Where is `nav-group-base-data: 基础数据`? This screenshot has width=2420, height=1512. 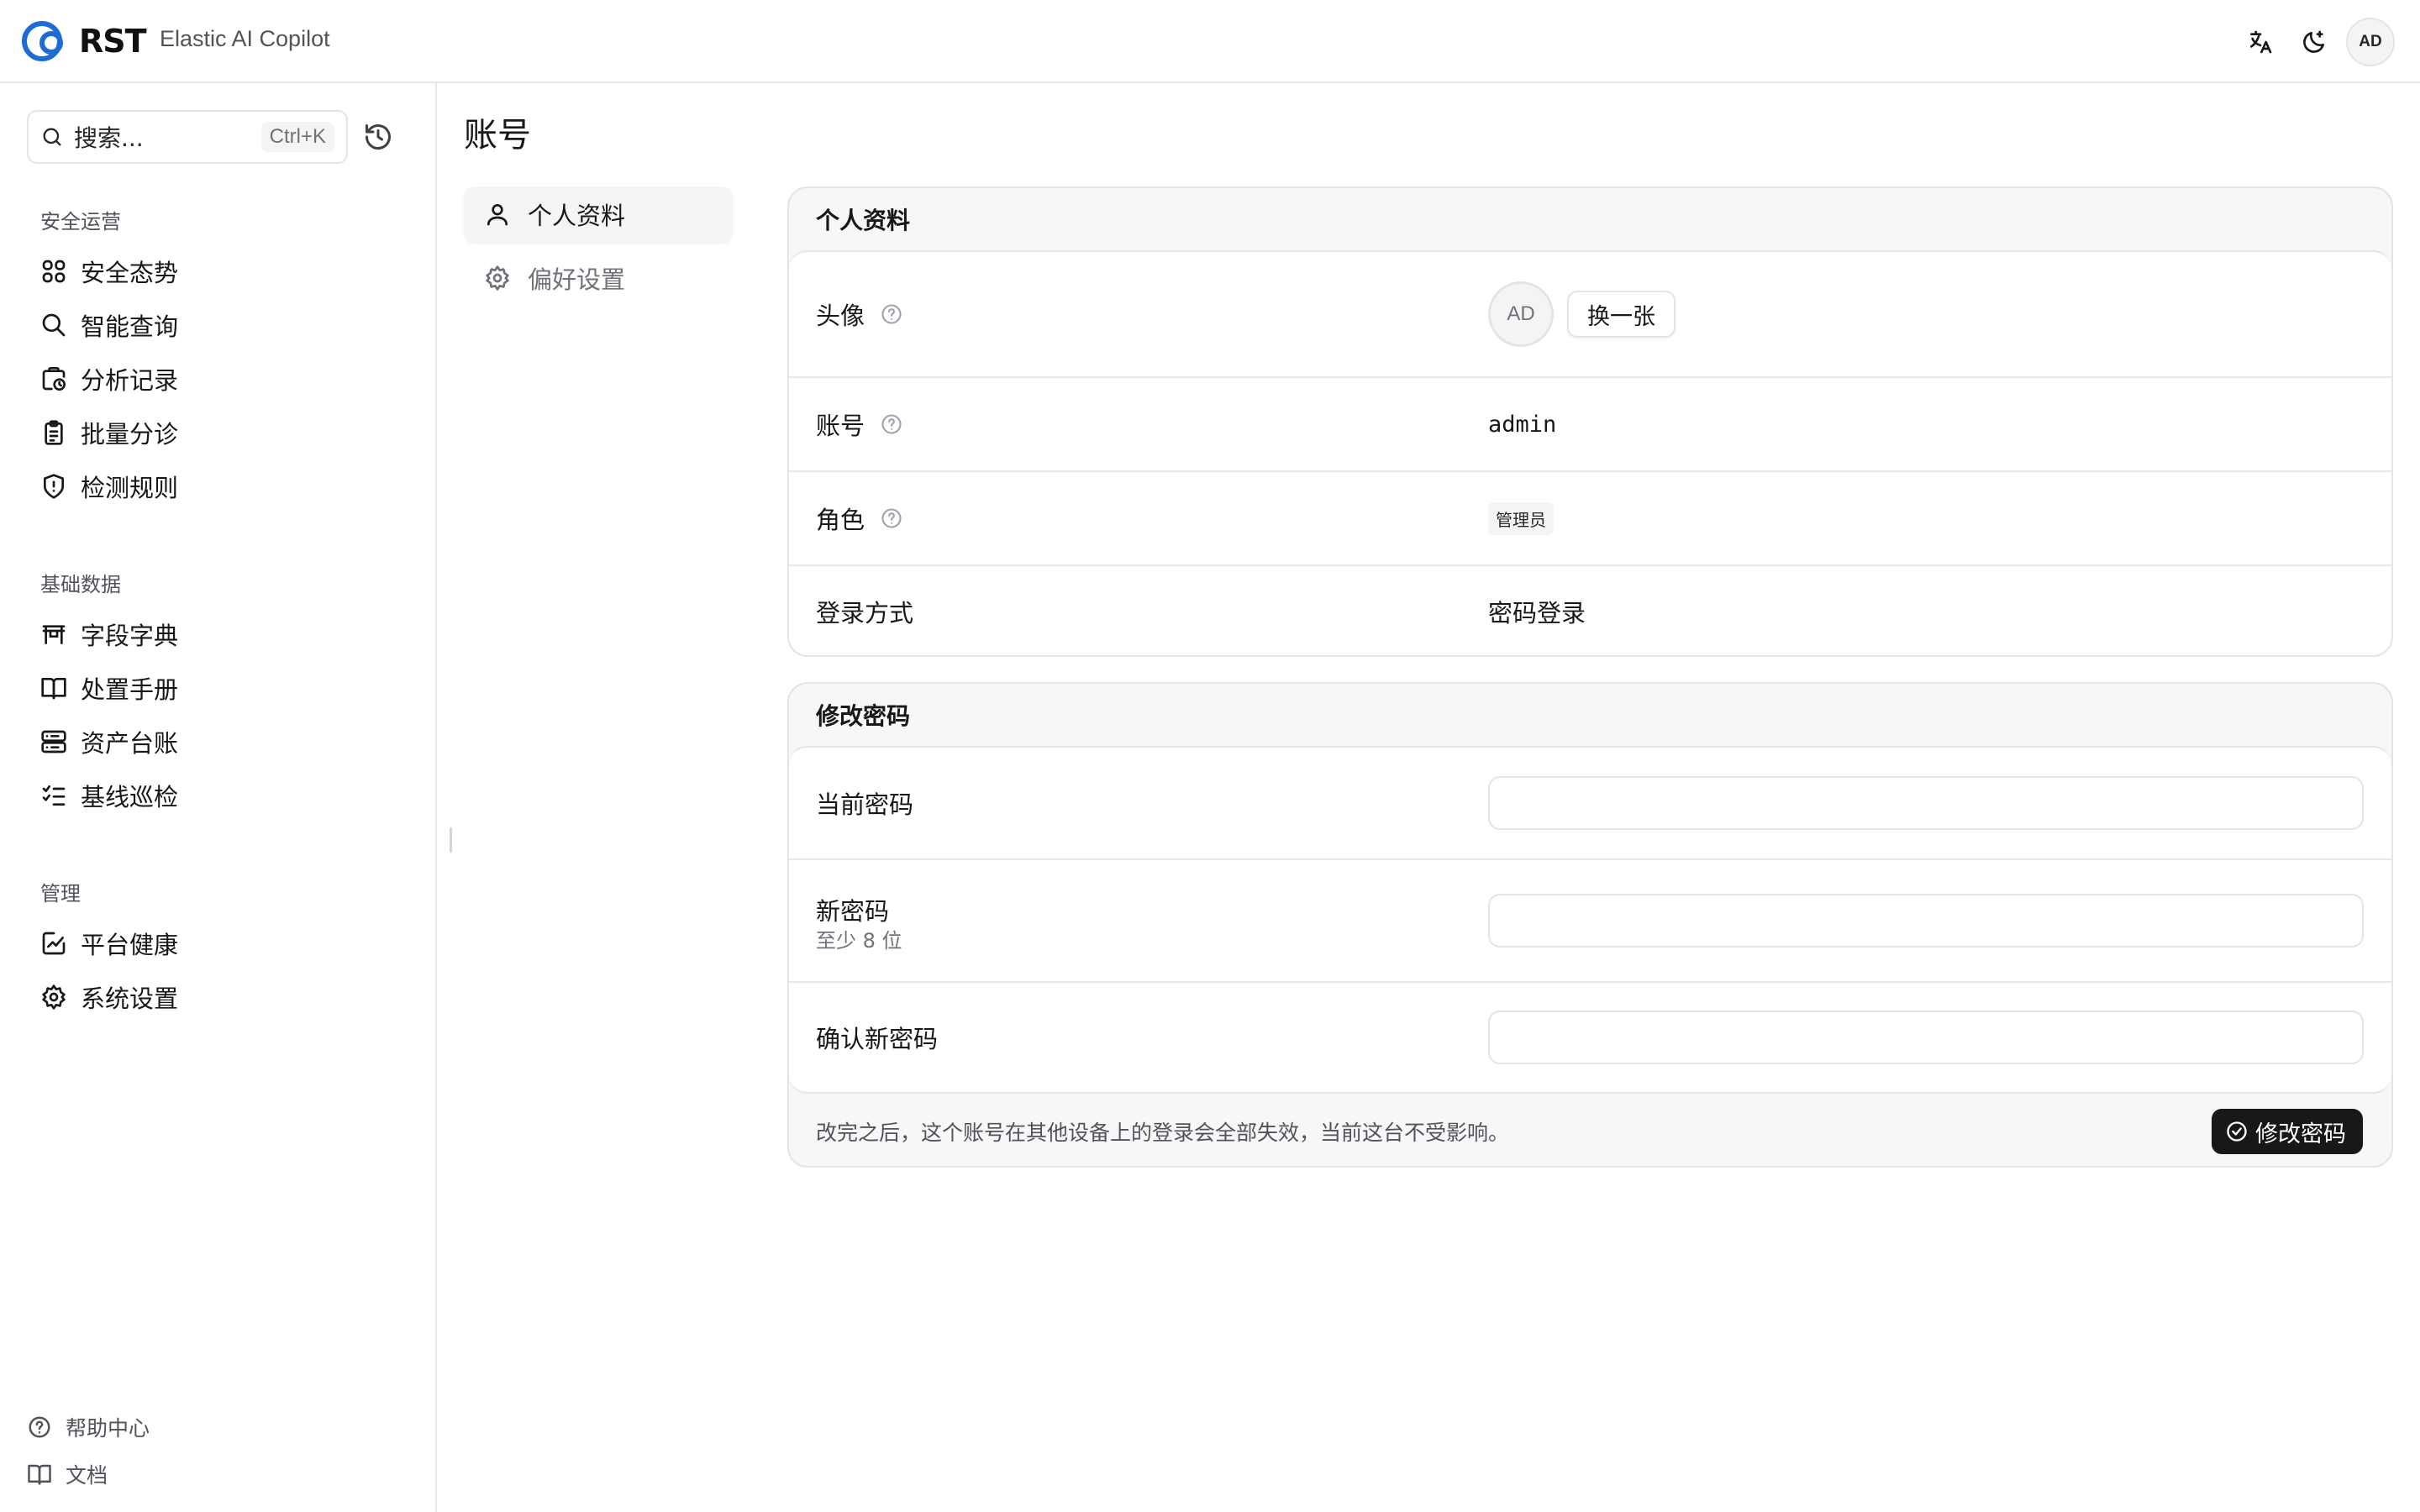
nav-group-base-data: 基础数据 is located at coordinates (80, 584).